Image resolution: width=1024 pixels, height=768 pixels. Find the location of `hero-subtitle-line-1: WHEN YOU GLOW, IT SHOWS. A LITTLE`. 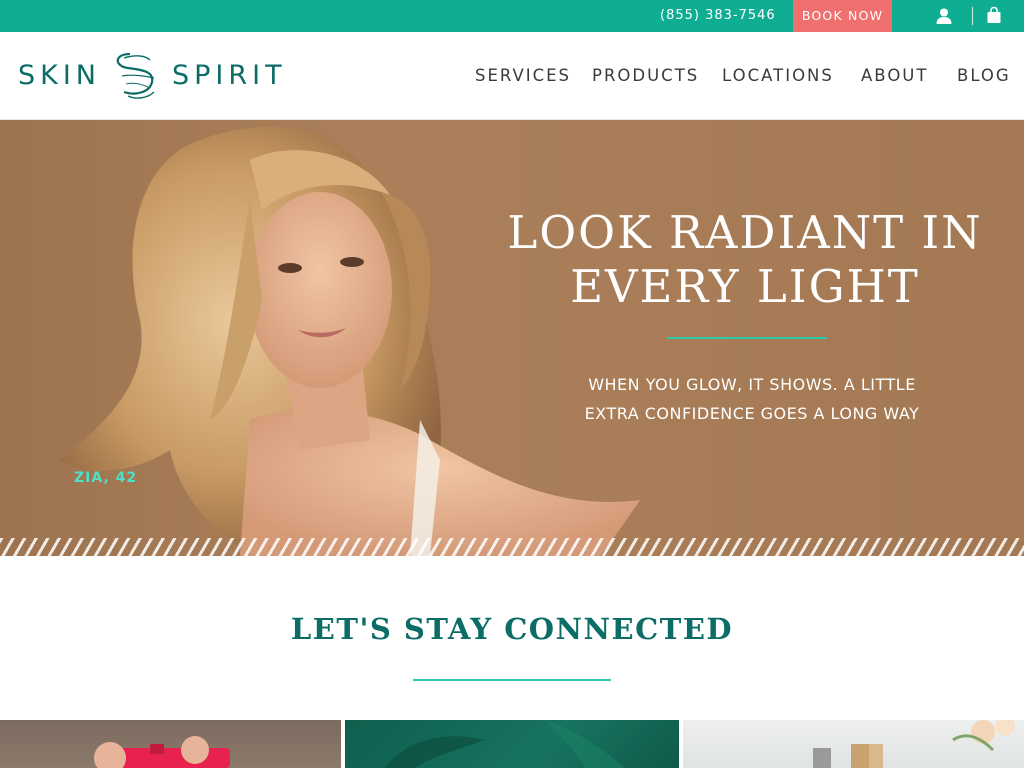

hero-subtitle-line-1: WHEN YOU GLOW, IT SHOWS. A LITTLE is located at coordinates (752, 384).